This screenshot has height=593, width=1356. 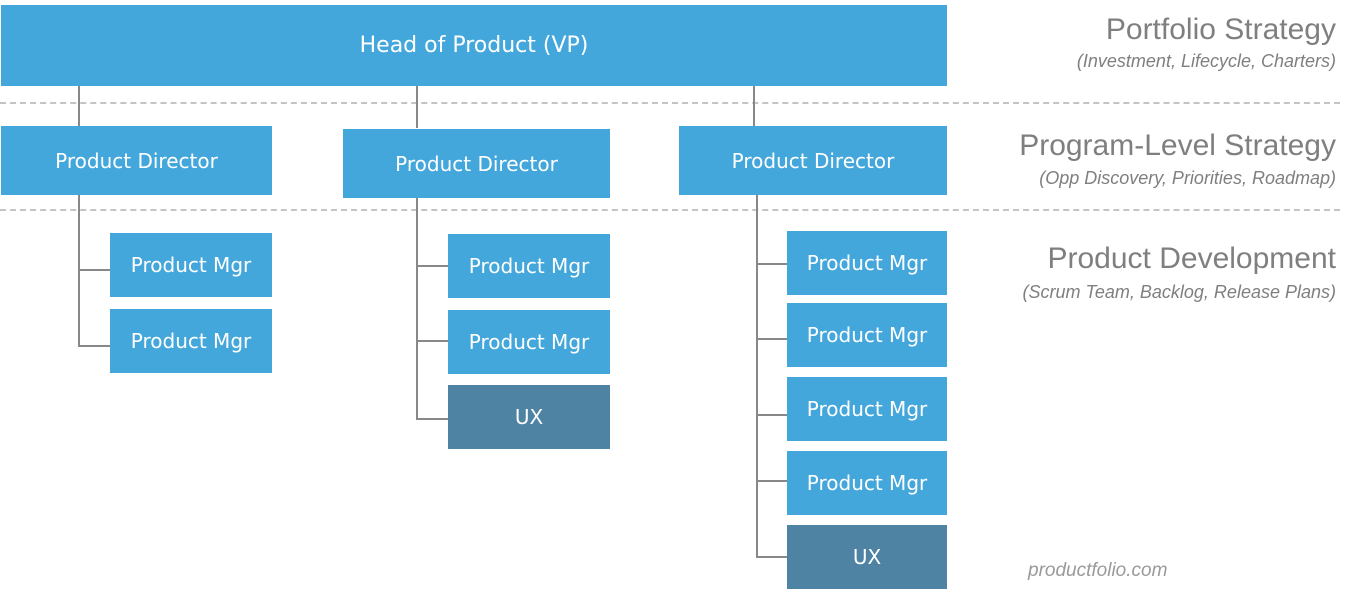 What do you see at coordinates (136, 160) in the screenshot?
I see `product-director-box-1: Product Director` at bounding box center [136, 160].